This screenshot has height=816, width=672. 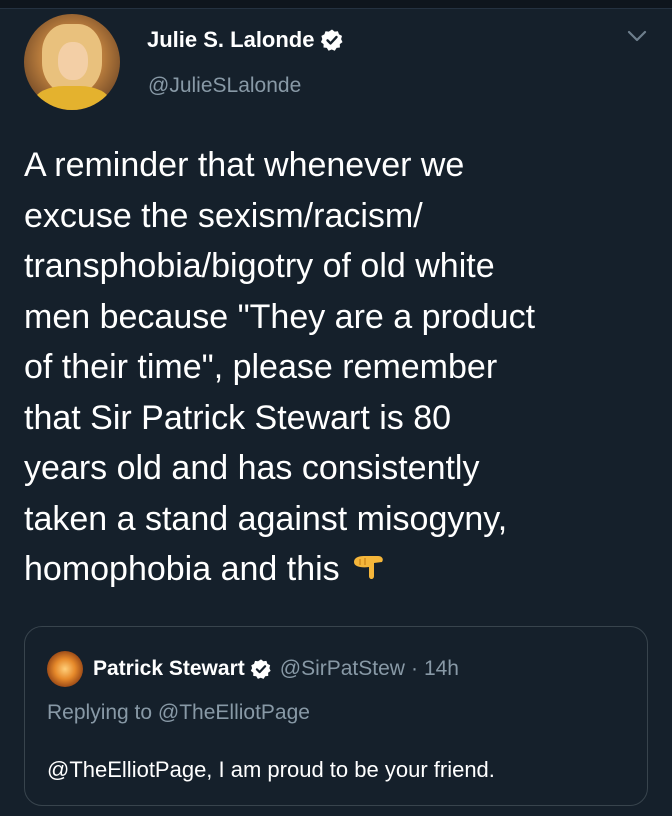 What do you see at coordinates (224, 86) in the screenshot?
I see `author-handle: @JulieSLalonde` at bounding box center [224, 86].